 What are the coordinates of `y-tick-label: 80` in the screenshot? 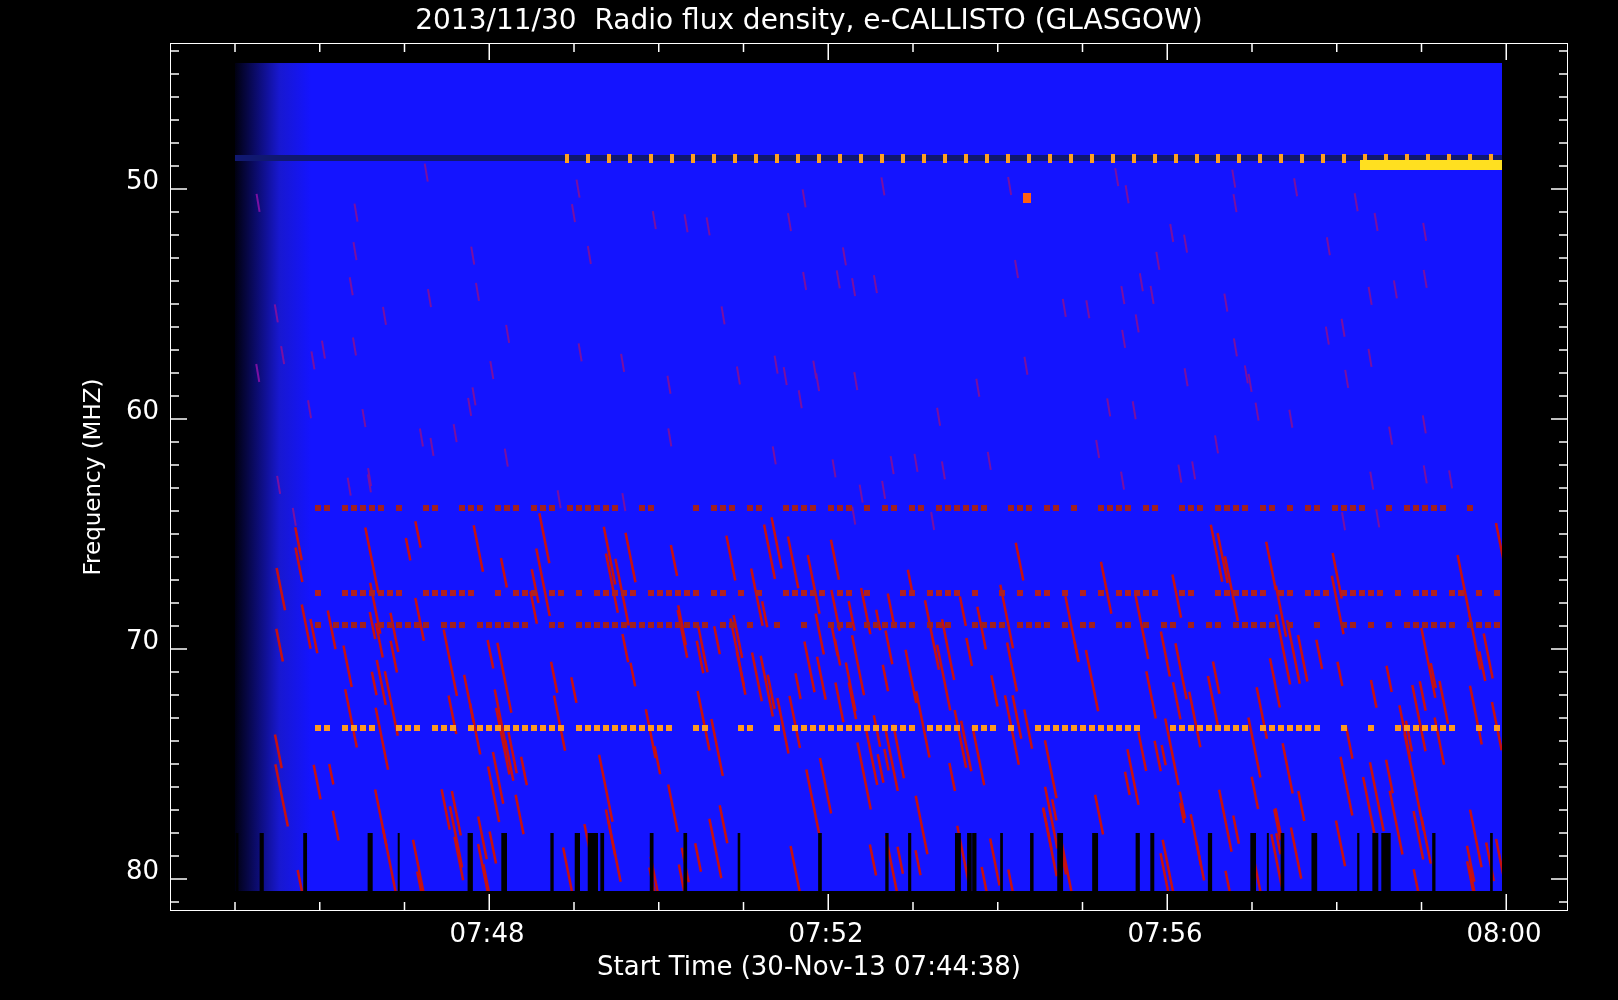 It's located at (142, 870).